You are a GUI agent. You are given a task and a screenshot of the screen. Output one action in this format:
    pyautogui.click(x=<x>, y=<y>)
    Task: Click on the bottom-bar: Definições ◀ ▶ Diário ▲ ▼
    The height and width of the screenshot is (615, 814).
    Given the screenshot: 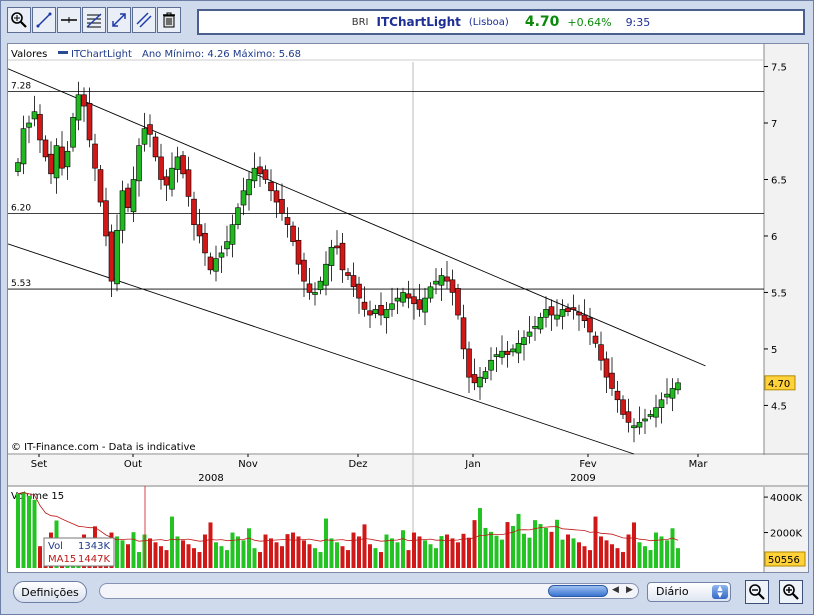 What is the action you would take?
    pyautogui.click(x=408, y=592)
    